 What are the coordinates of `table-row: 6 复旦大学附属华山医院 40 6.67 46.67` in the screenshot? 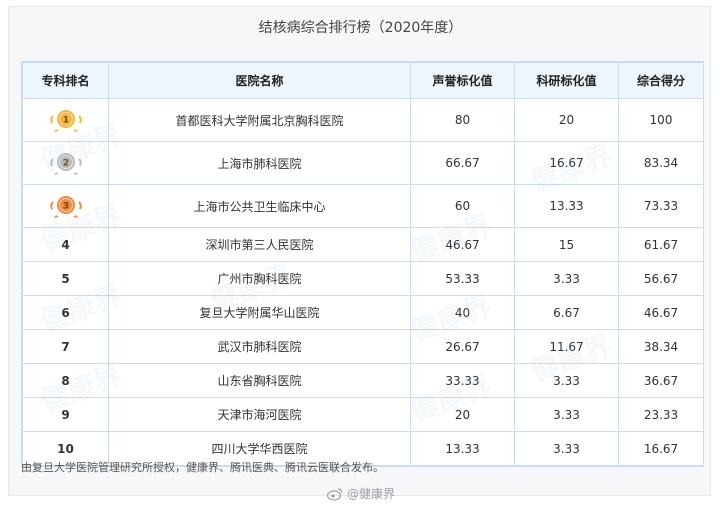 It's located at (363, 312).